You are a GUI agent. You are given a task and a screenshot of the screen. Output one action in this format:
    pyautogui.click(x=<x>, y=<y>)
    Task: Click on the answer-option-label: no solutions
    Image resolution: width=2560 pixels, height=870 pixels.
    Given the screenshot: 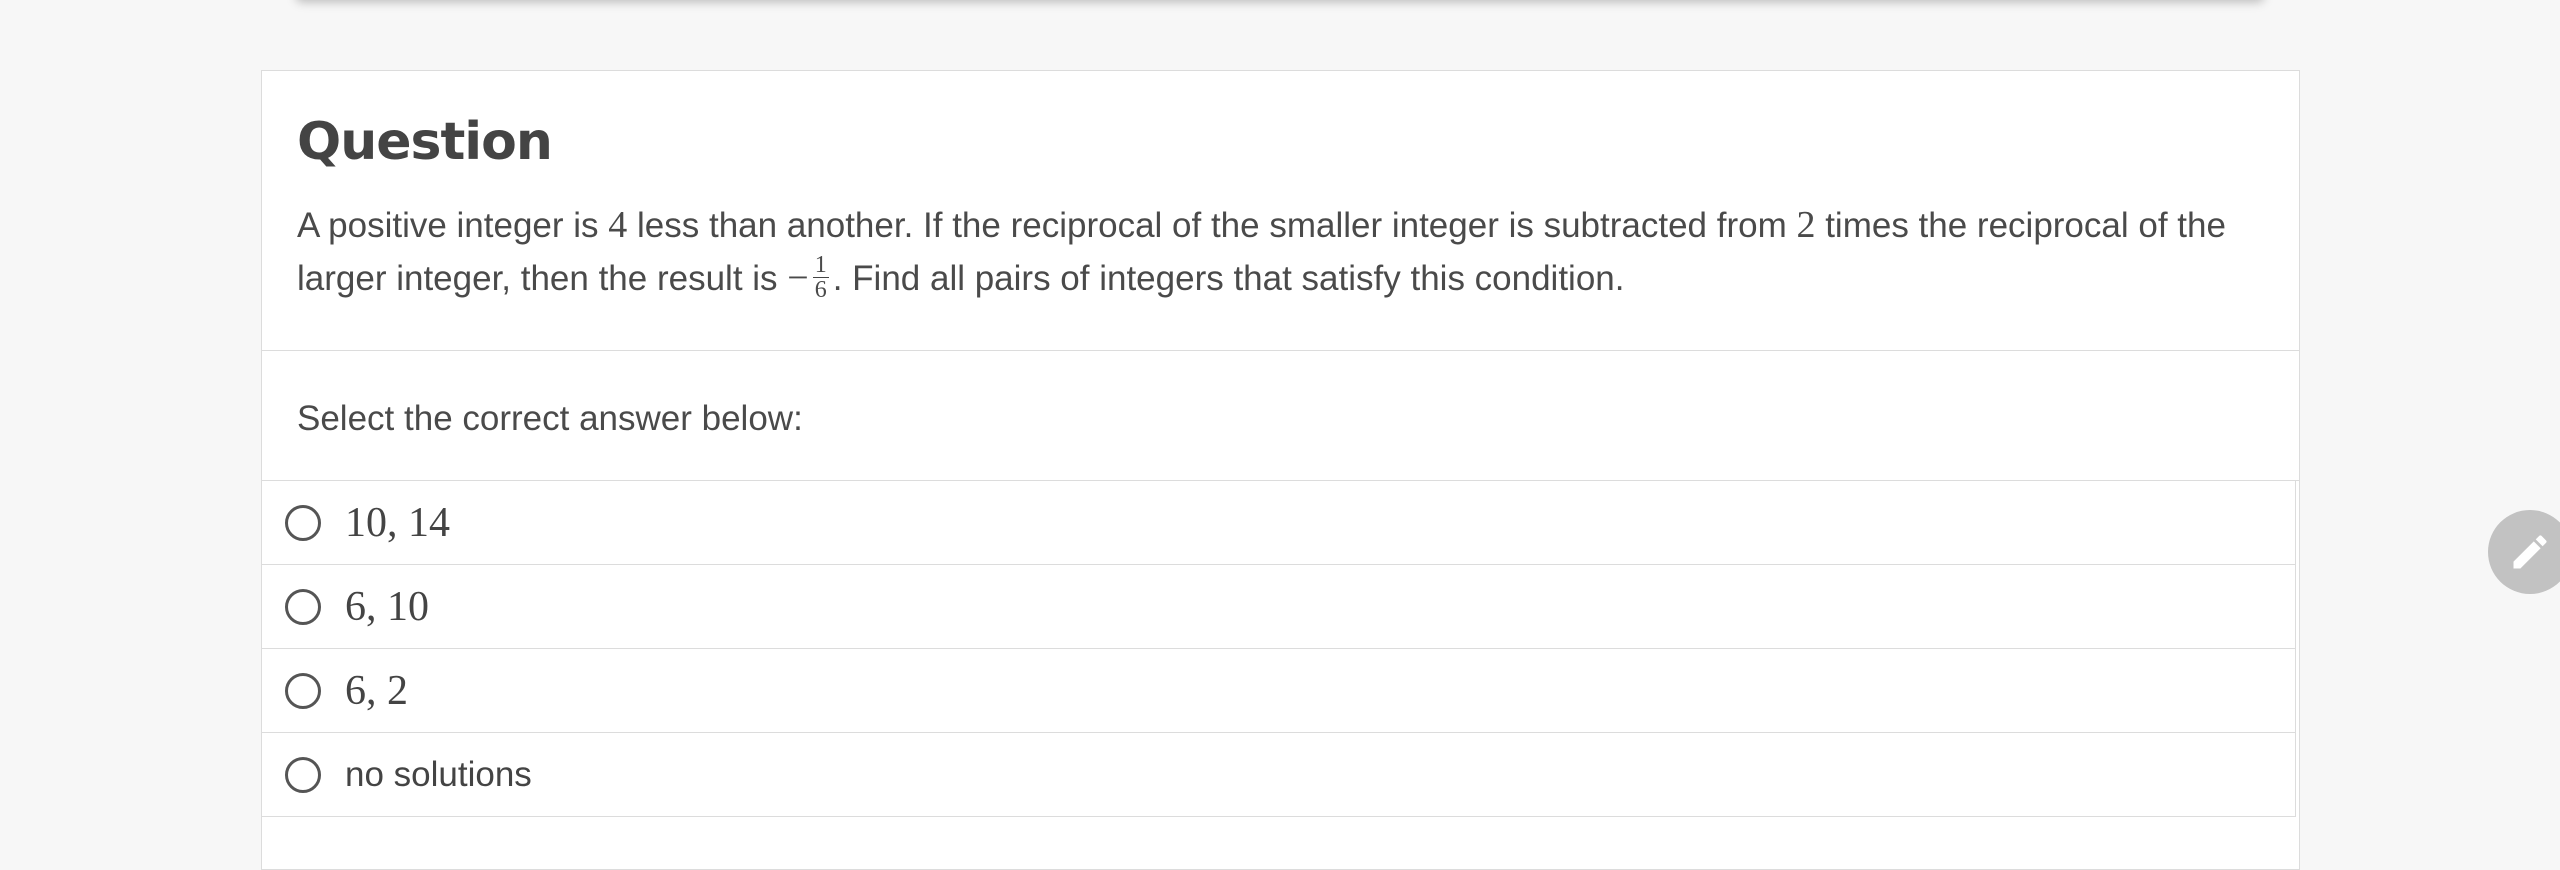 What is the action you would take?
    pyautogui.click(x=438, y=774)
    